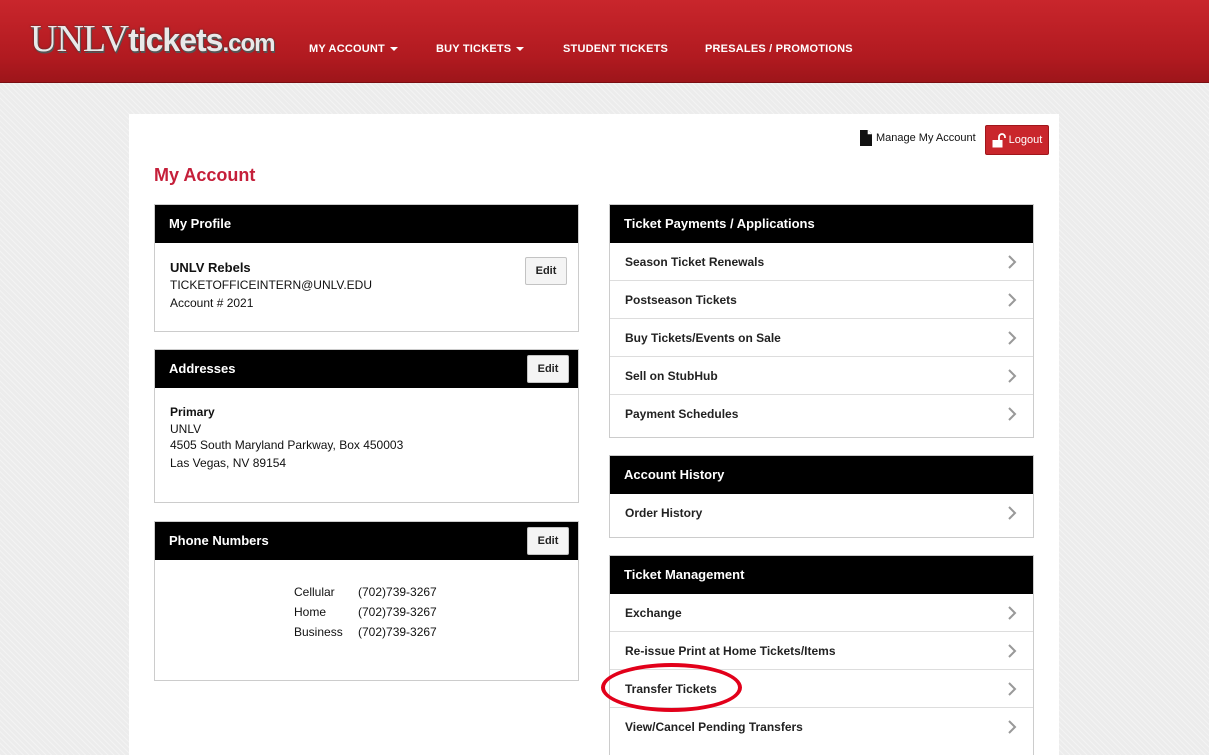 This screenshot has height=755, width=1209. What do you see at coordinates (212, 303) in the screenshot?
I see `profile-account-number: Account # 2021` at bounding box center [212, 303].